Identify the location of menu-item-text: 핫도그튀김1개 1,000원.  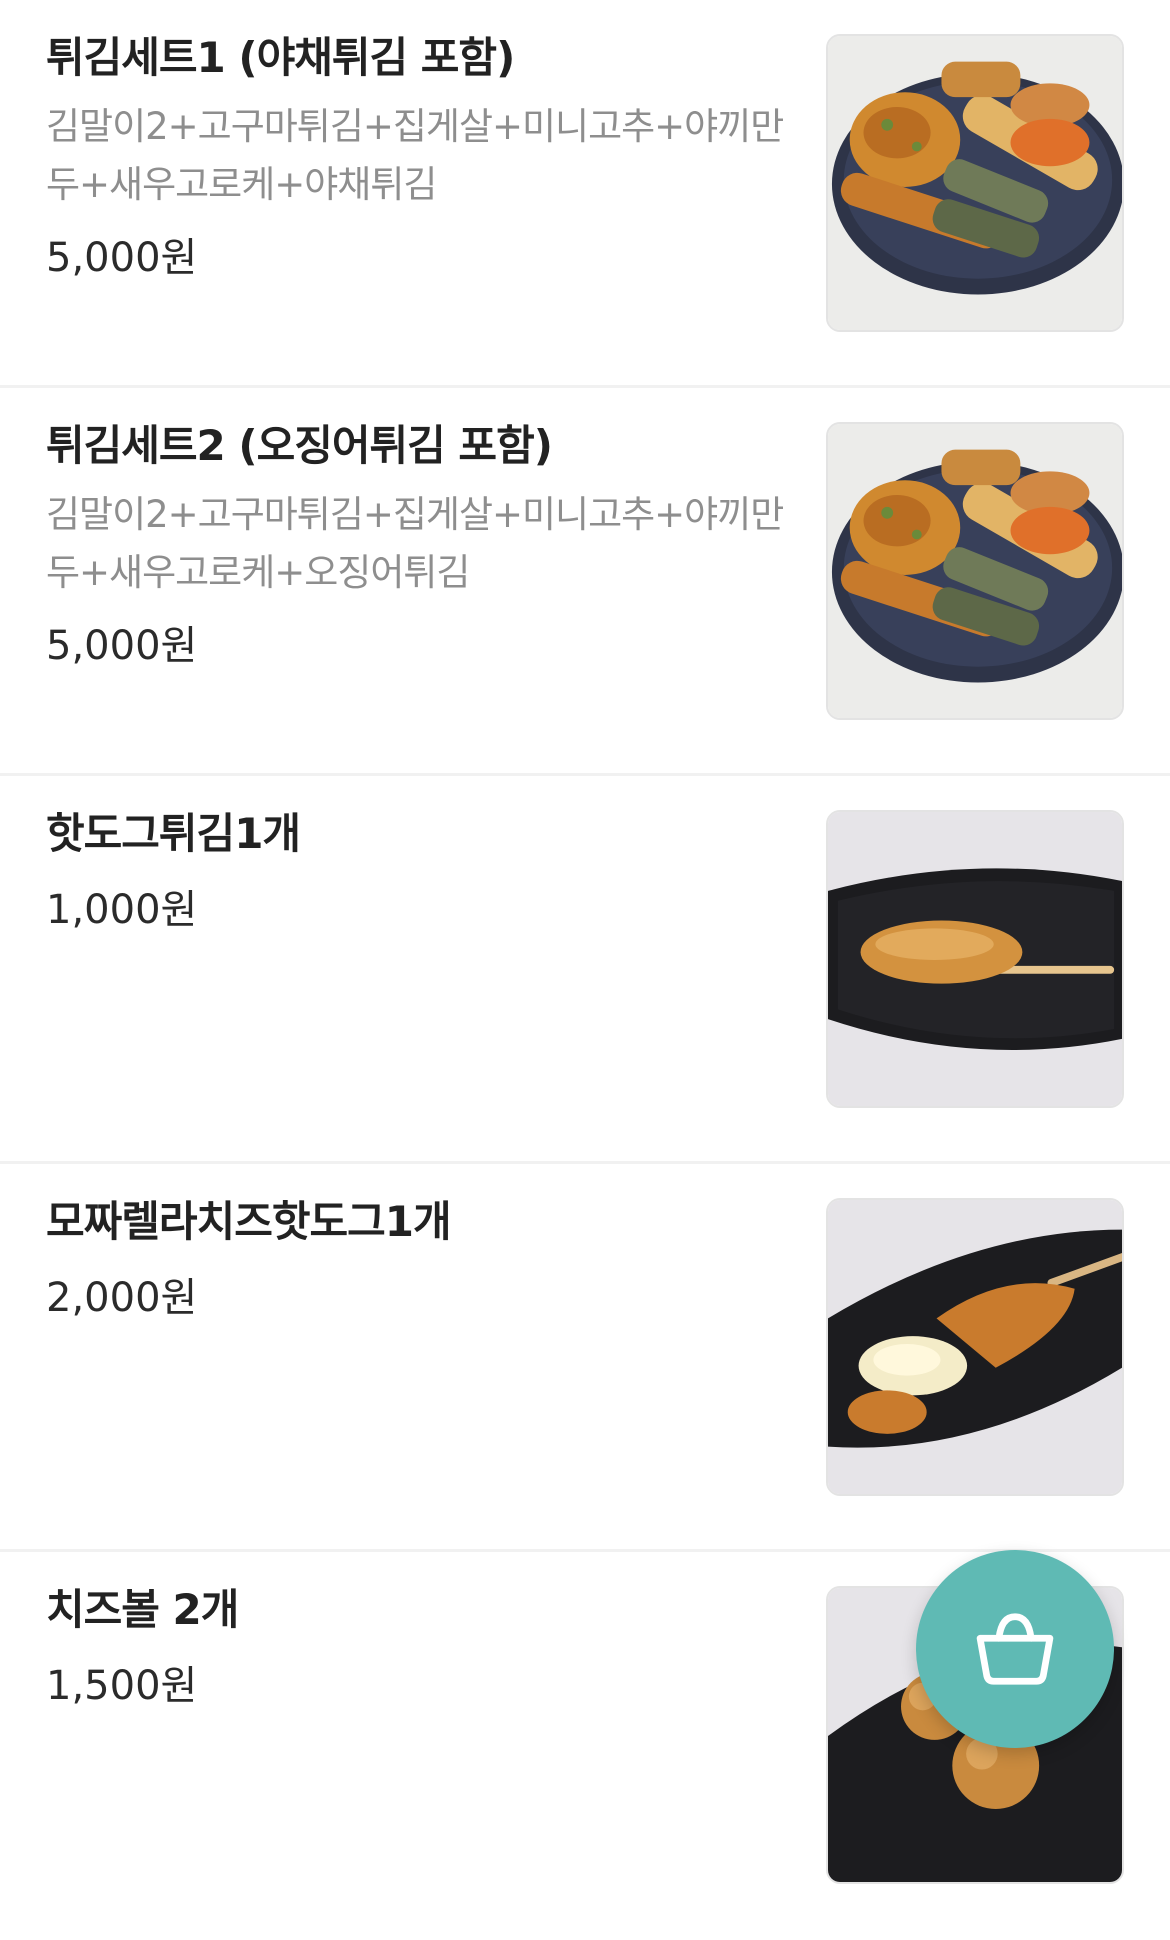
(421, 871).